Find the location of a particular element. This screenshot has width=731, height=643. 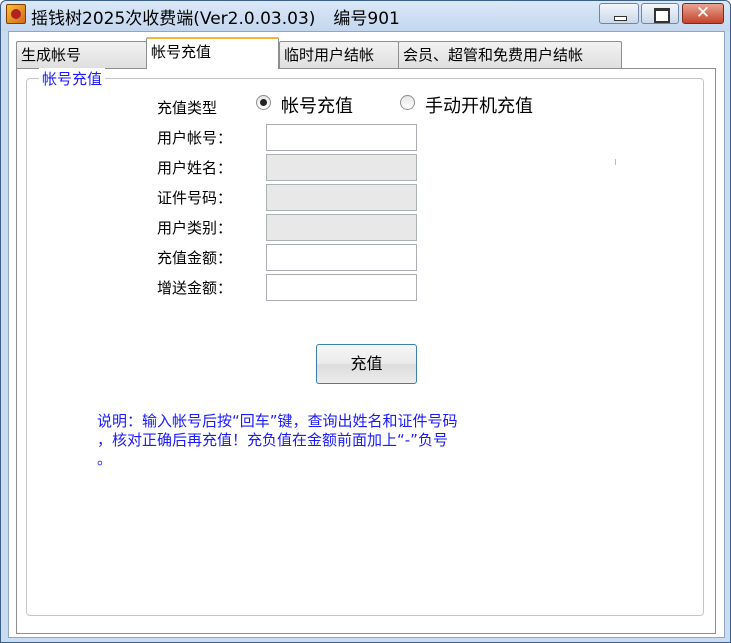

recharge-amount-field-label: 充值金额： is located at coordinates (195, 258).